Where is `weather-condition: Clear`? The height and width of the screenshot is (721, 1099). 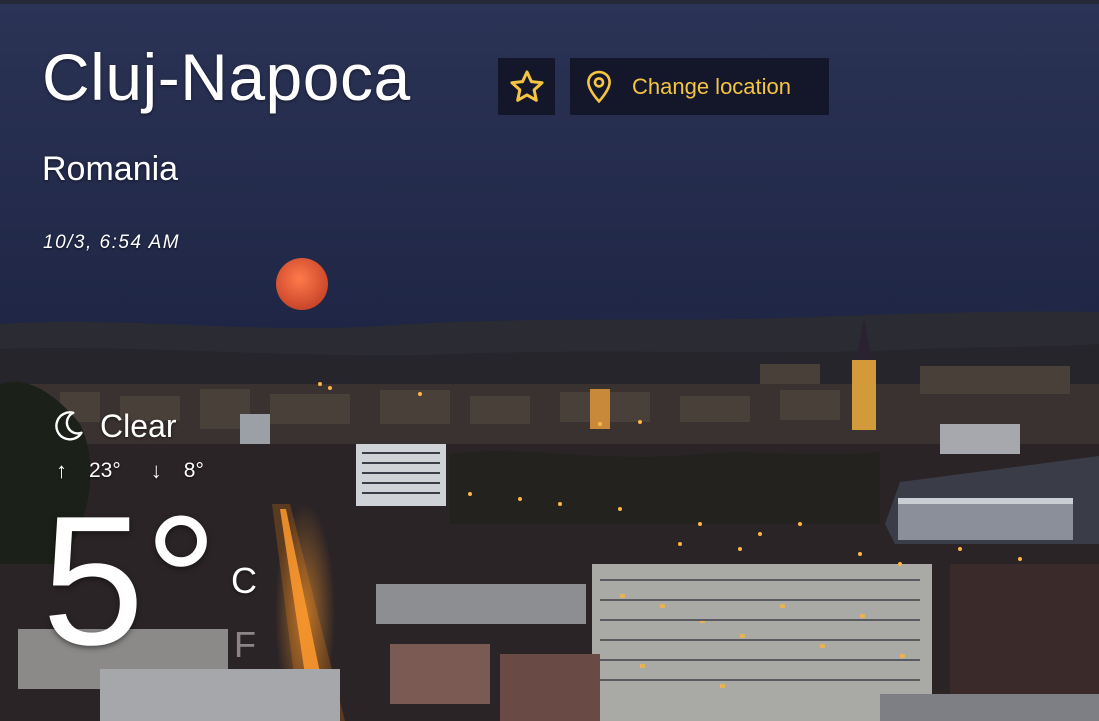
weather-condition: Clear is located at coordinates (113, 426).